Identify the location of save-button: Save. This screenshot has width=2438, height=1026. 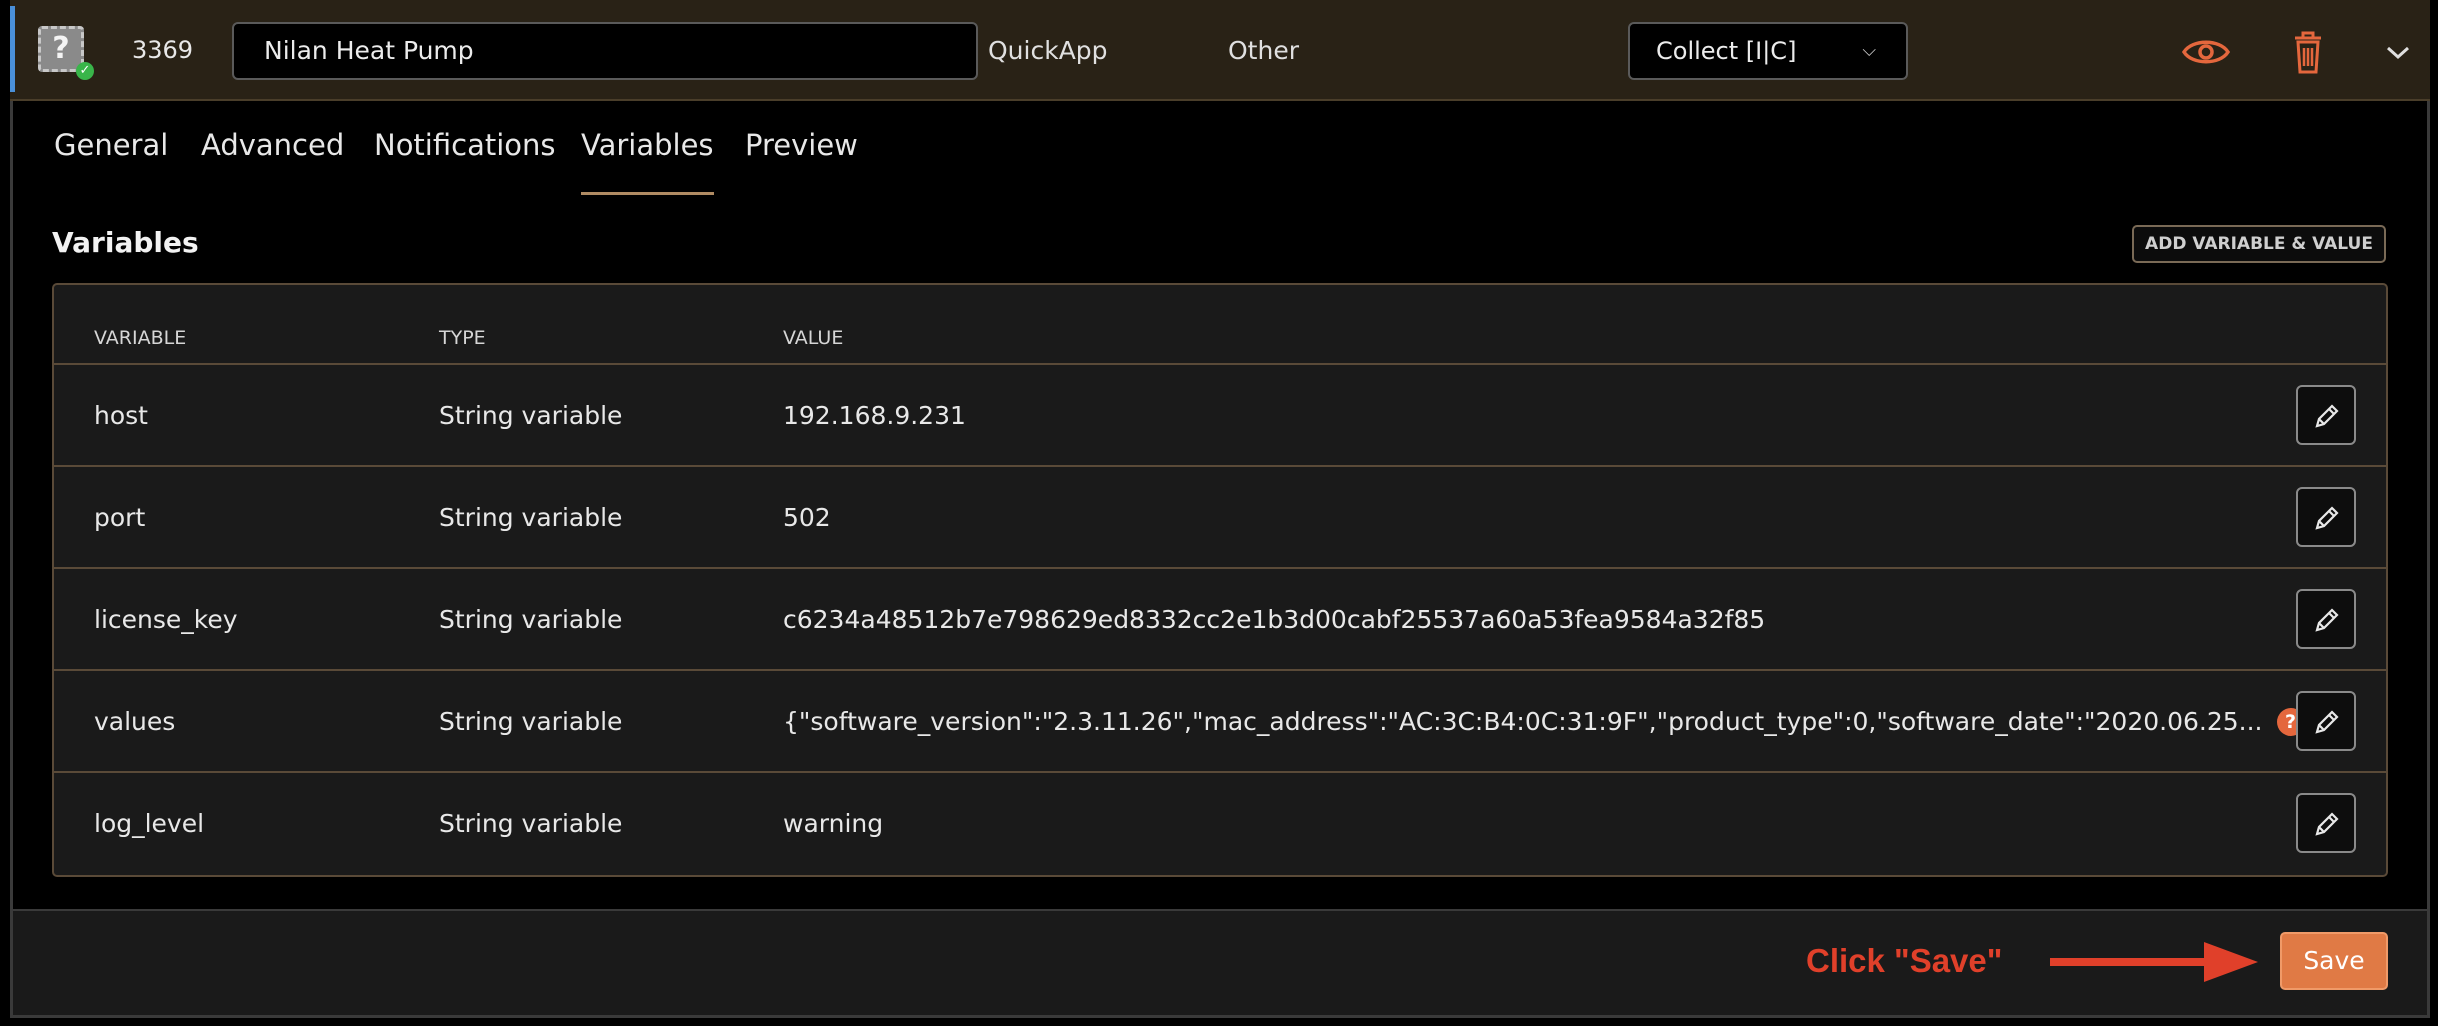
(2334, 961).